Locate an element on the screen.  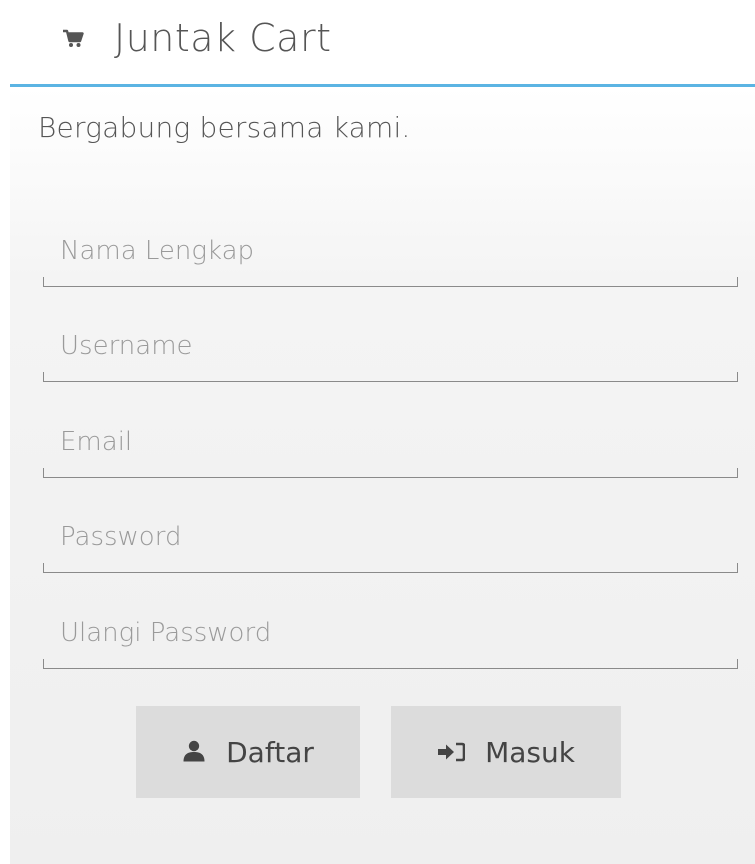
password-input is located at coordinates (390, 542).